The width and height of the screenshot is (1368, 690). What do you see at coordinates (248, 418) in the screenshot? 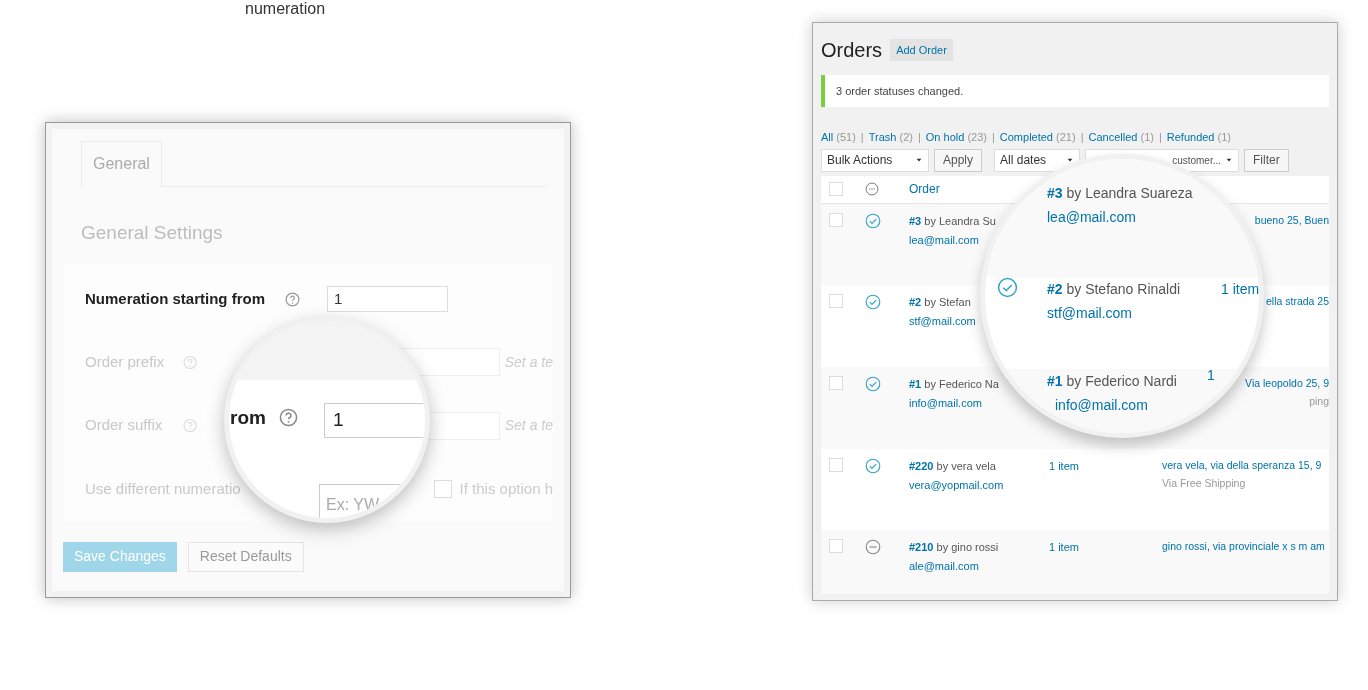
I see `field-label: rom` at bounding box center [248, 418].